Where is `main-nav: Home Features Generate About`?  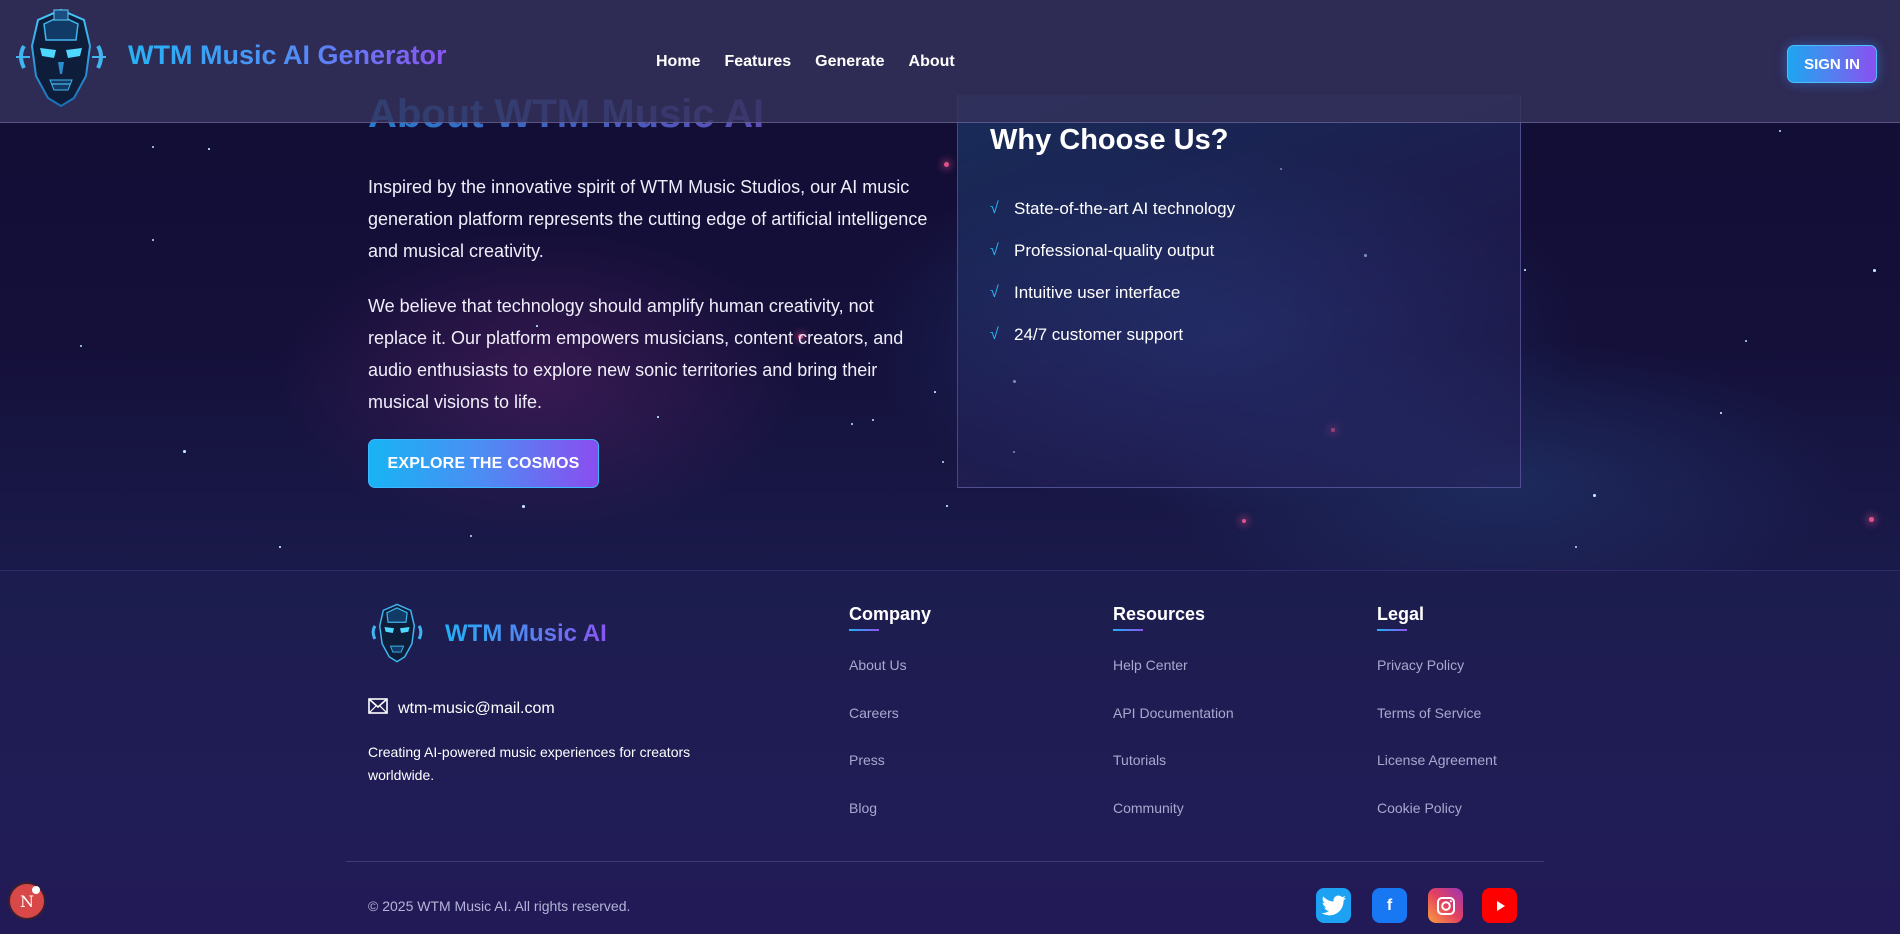
main-nav: Home Features Generate About is located at coordinates (805, 62).